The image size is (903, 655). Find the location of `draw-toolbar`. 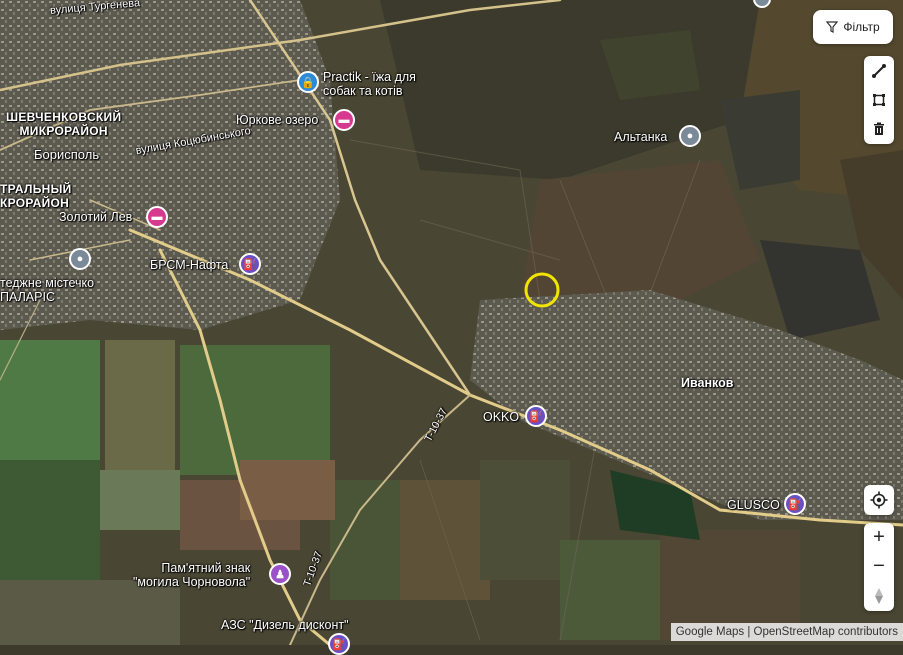

draw-toolbar is located at coordinates (879, 100).